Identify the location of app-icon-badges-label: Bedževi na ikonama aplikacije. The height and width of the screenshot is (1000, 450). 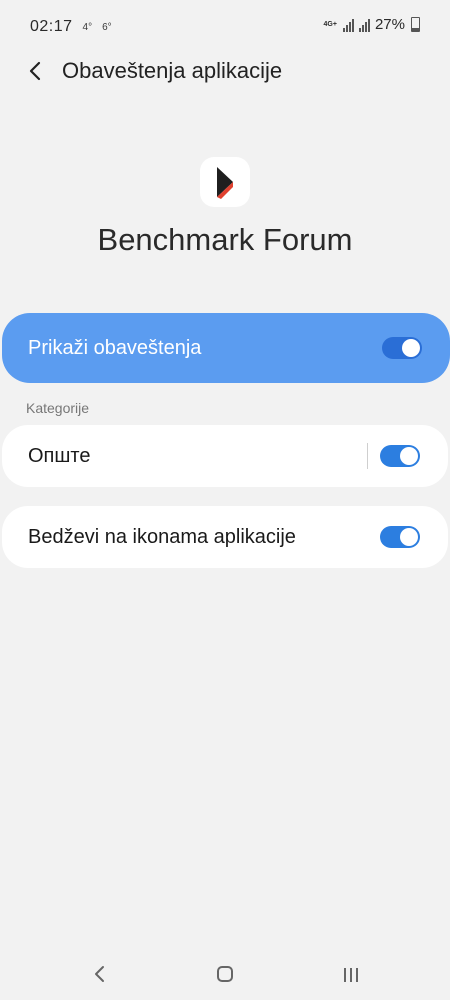
(162, 537).